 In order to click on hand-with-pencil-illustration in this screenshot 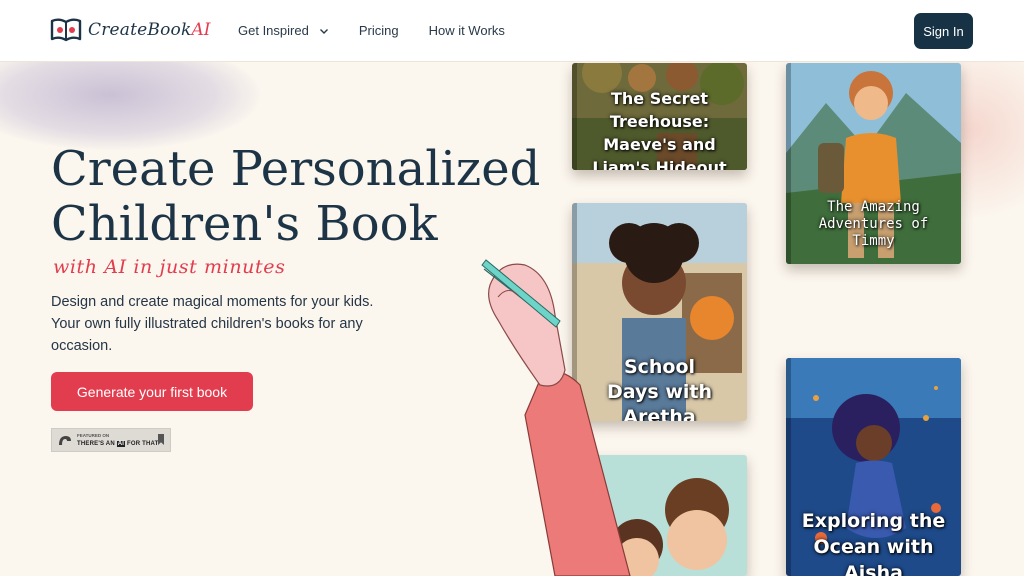, I will do `click(556, 417)`.